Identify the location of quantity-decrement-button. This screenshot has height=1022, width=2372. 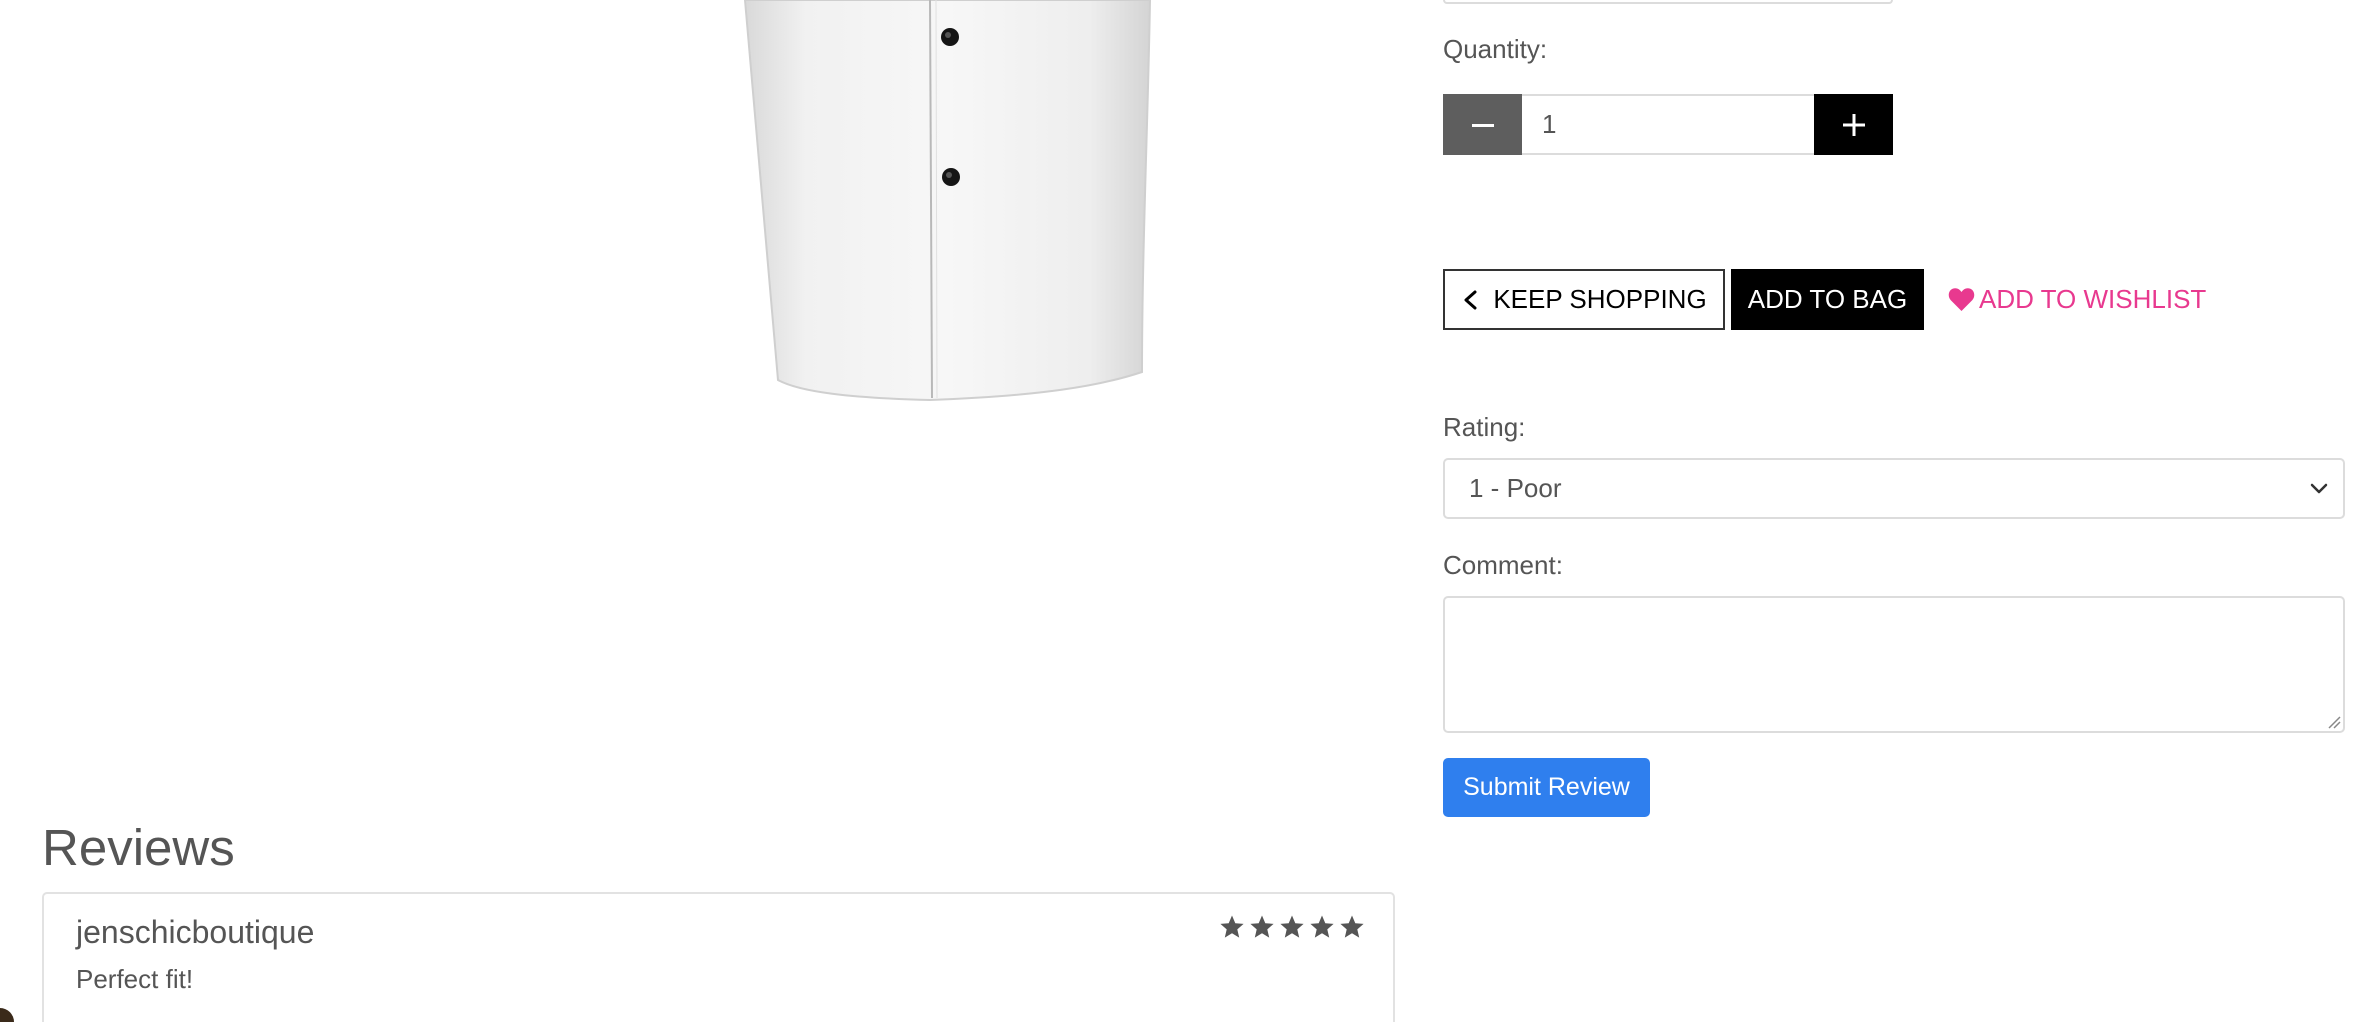
(1482, 124).